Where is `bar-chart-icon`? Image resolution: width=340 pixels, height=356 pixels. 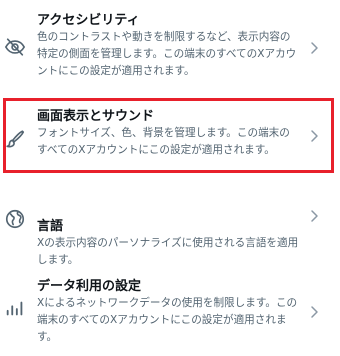 bar-chart-icon is located at coordinates (15, 309).